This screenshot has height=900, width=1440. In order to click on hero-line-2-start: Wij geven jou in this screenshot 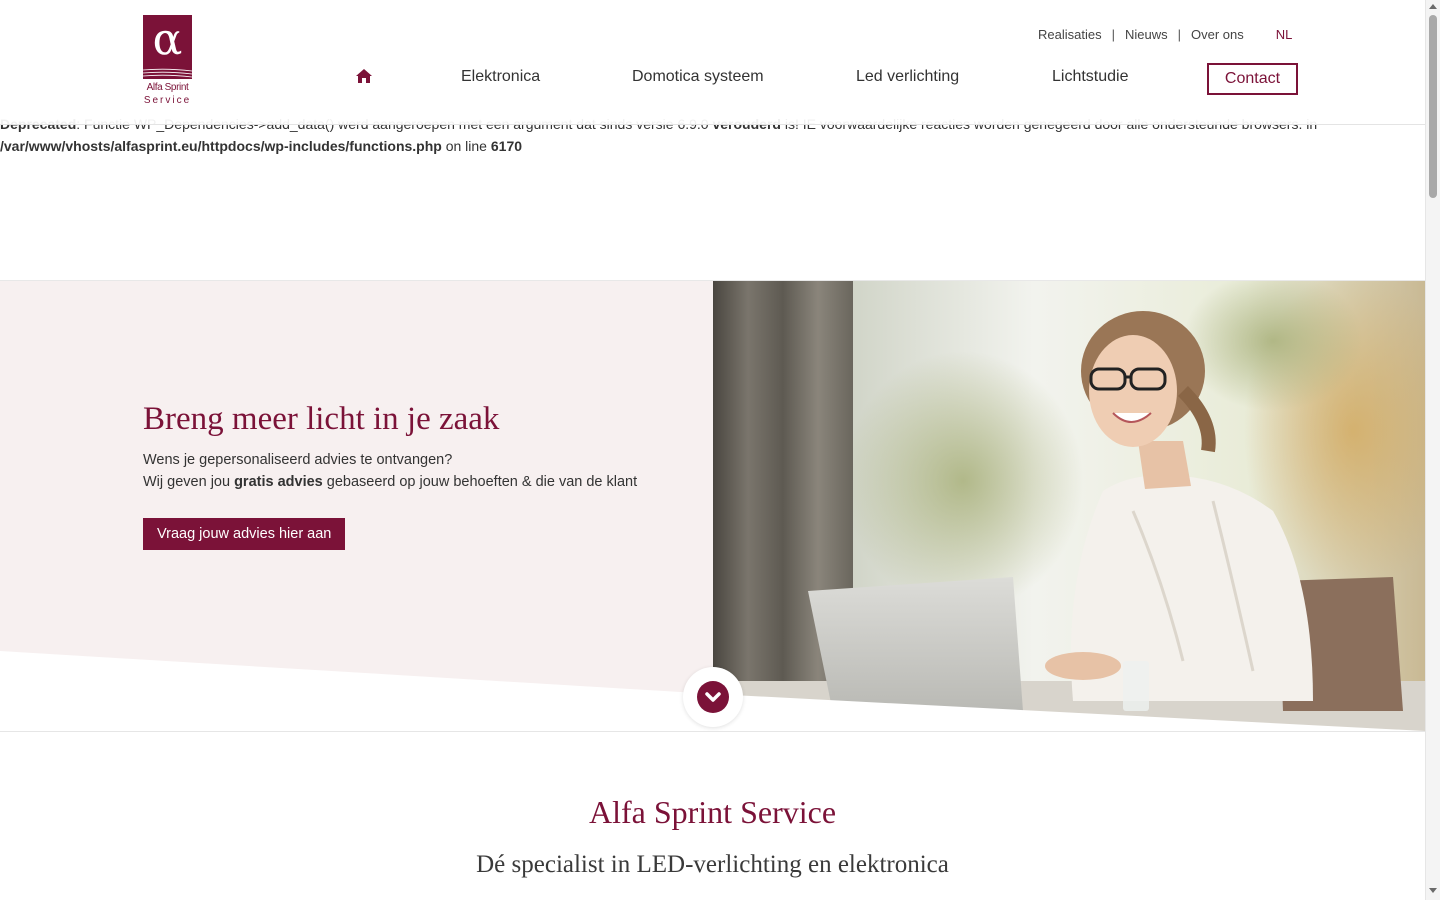, I will do `click(189, 482)`.